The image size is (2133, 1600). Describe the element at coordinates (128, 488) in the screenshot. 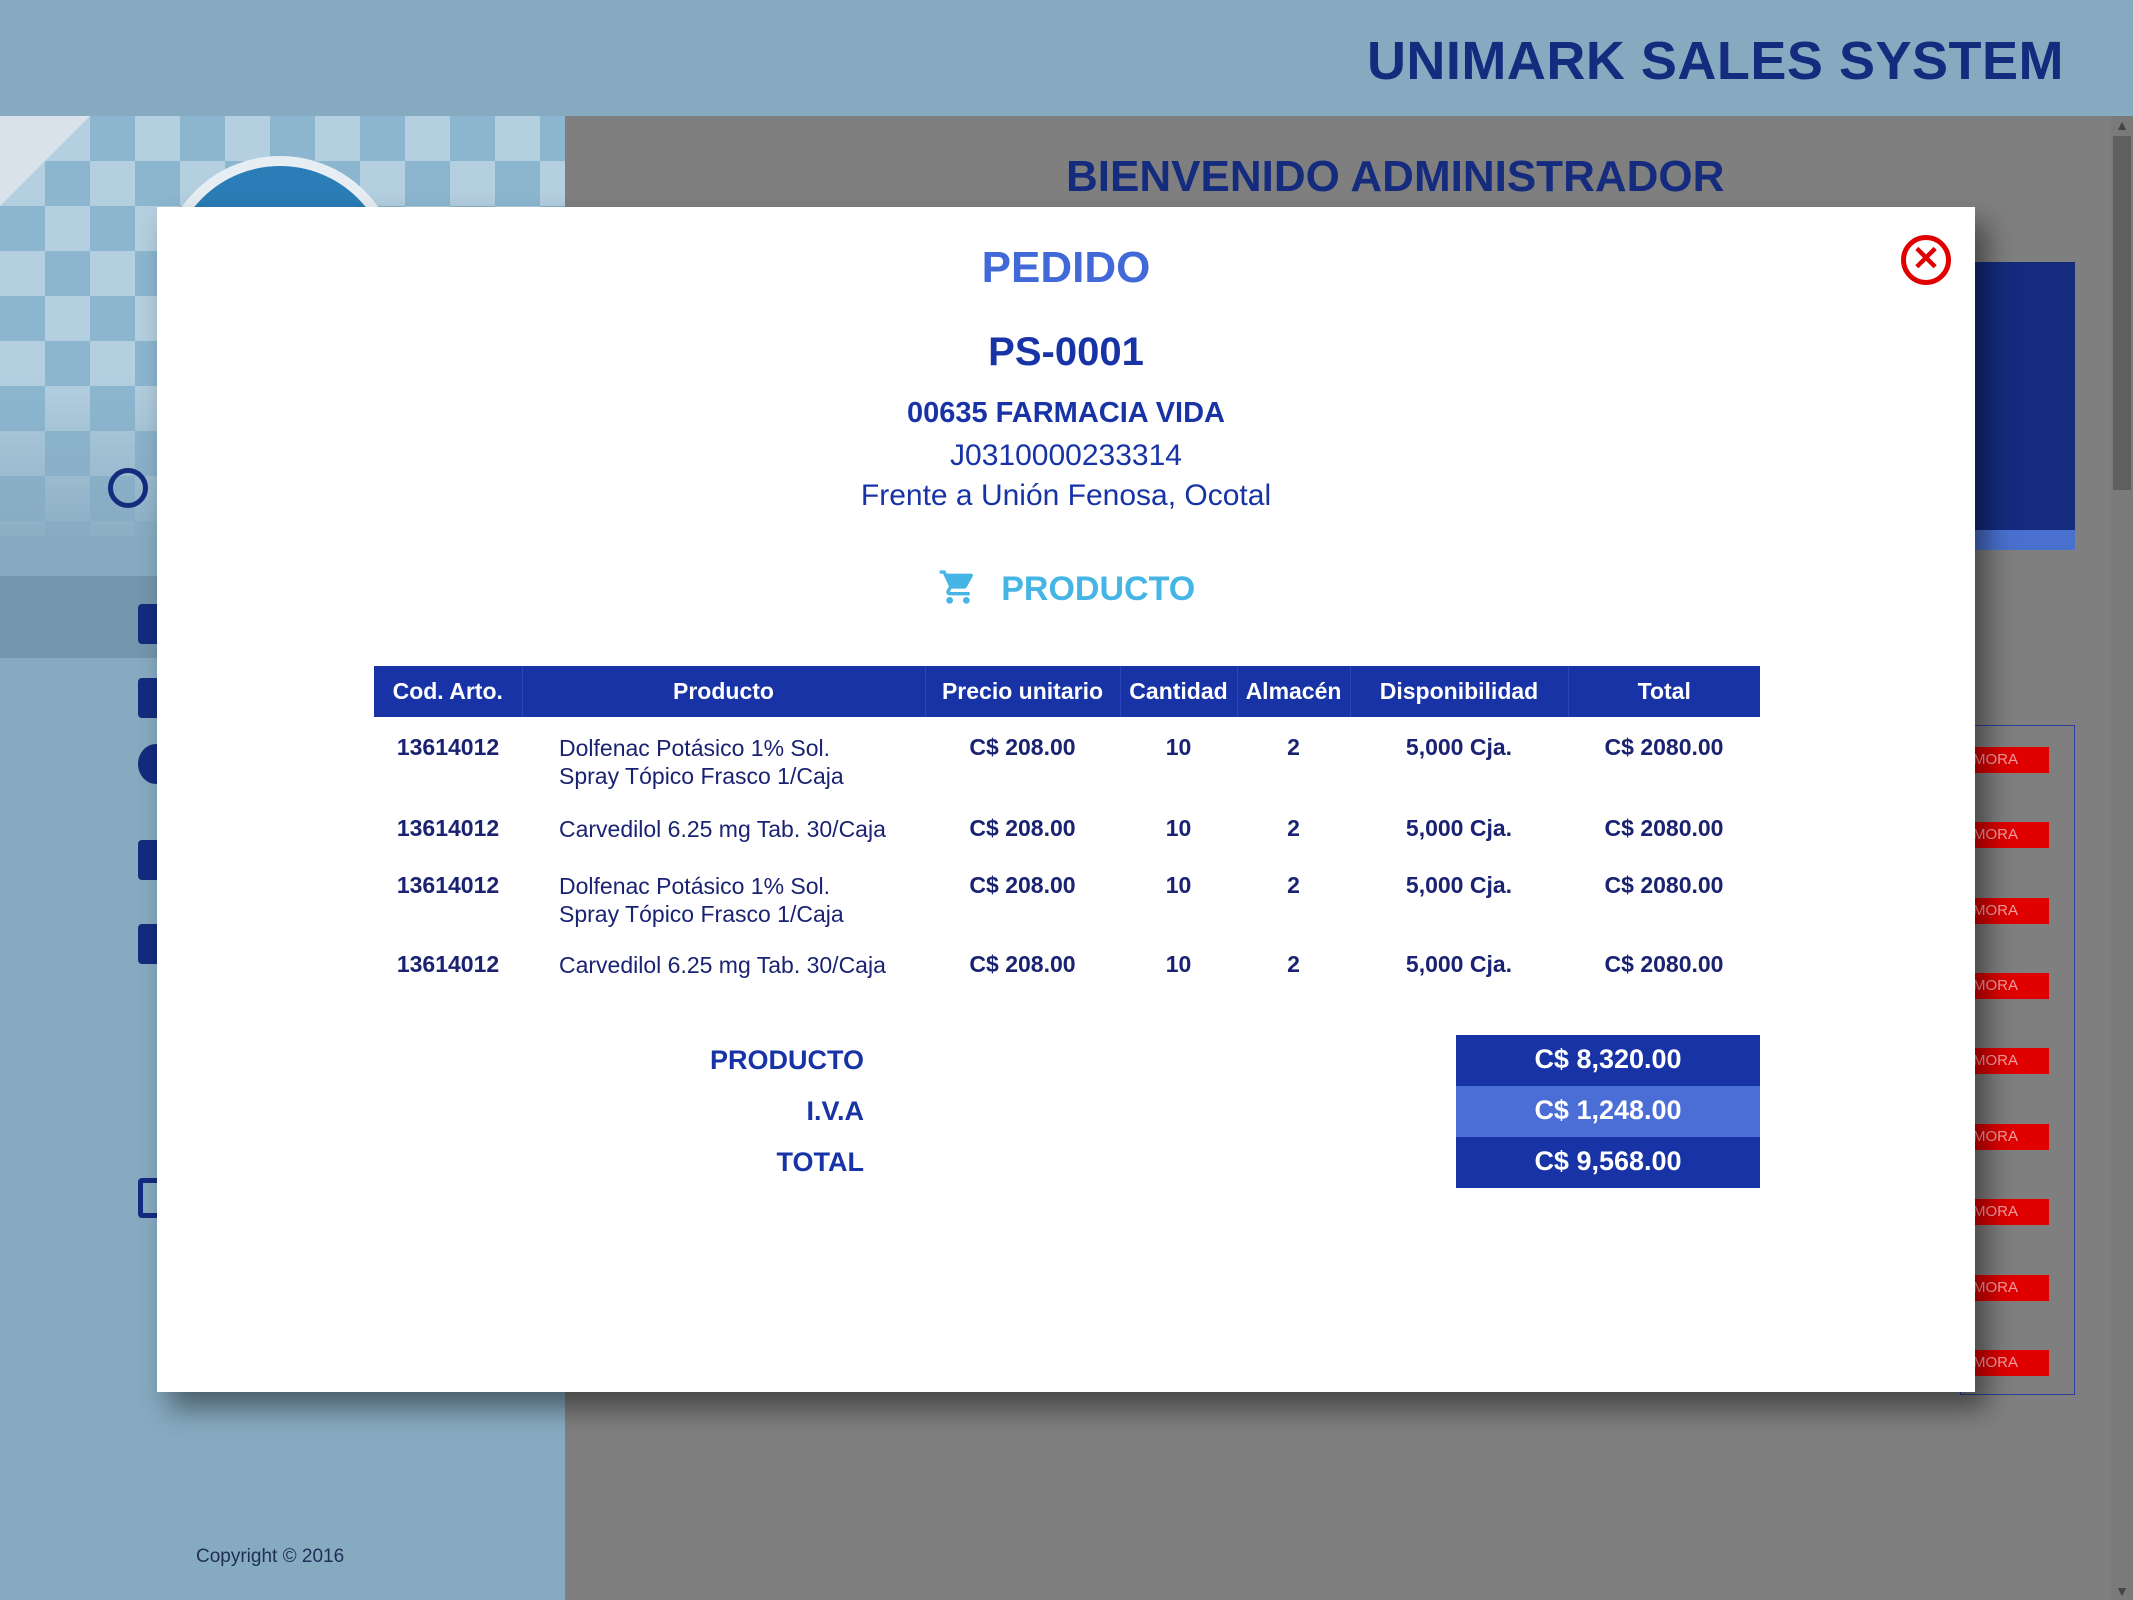

I see `user-avatar-icon` at that location.